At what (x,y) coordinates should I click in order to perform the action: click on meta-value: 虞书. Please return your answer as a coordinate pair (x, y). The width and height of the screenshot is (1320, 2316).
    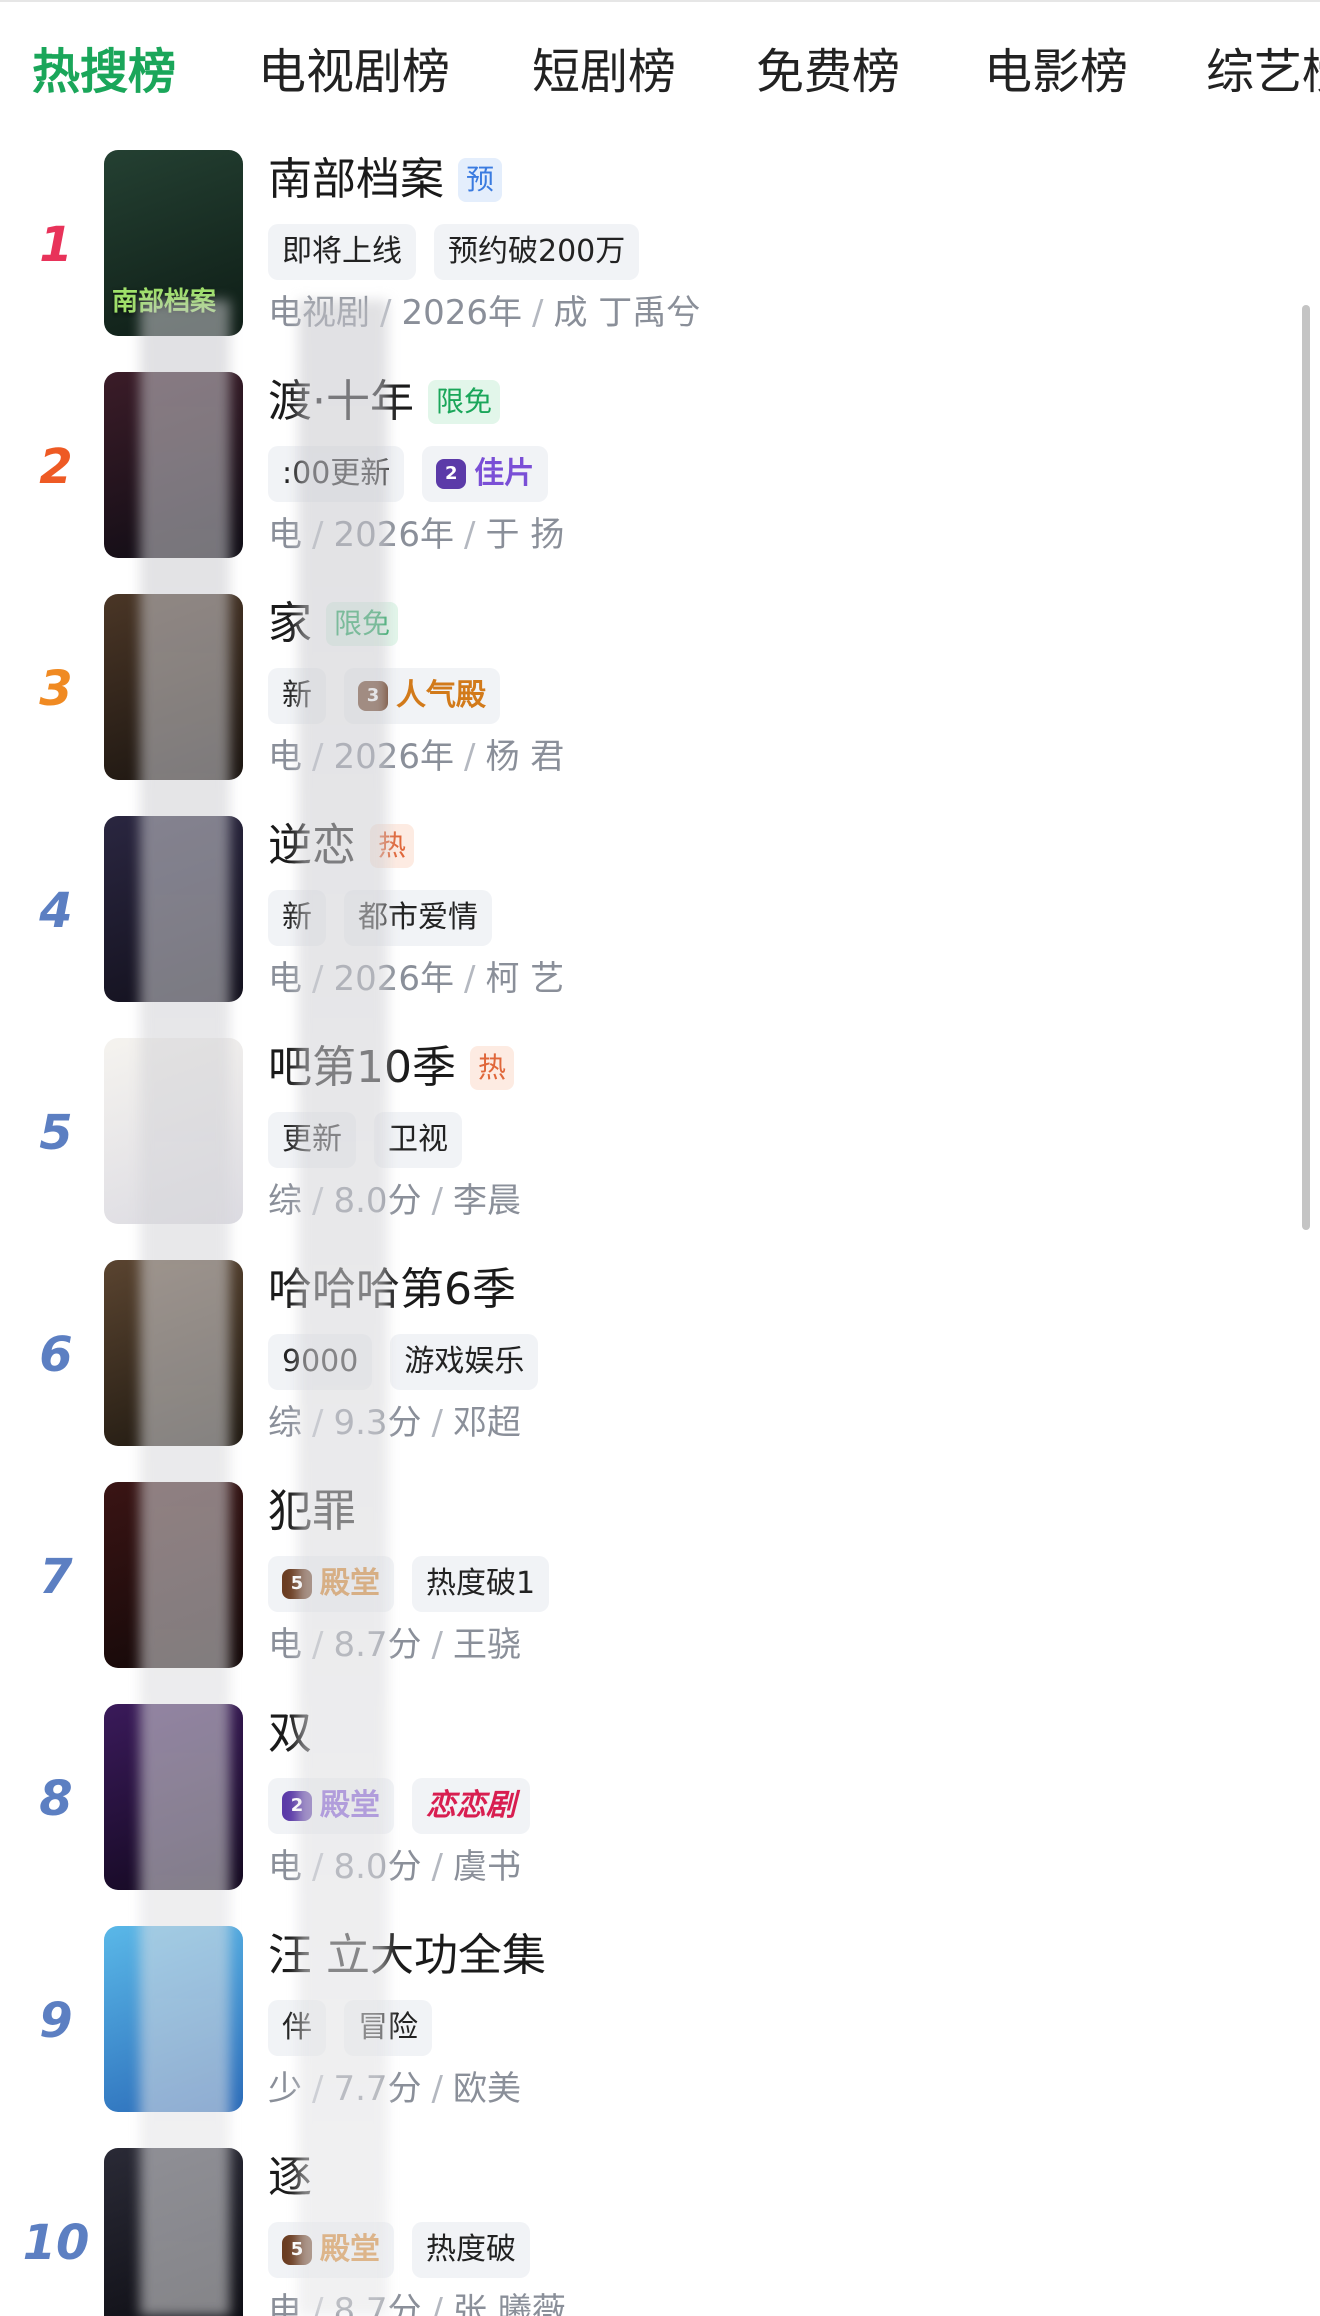
    Looking at the image, I should click on (487, 1867).